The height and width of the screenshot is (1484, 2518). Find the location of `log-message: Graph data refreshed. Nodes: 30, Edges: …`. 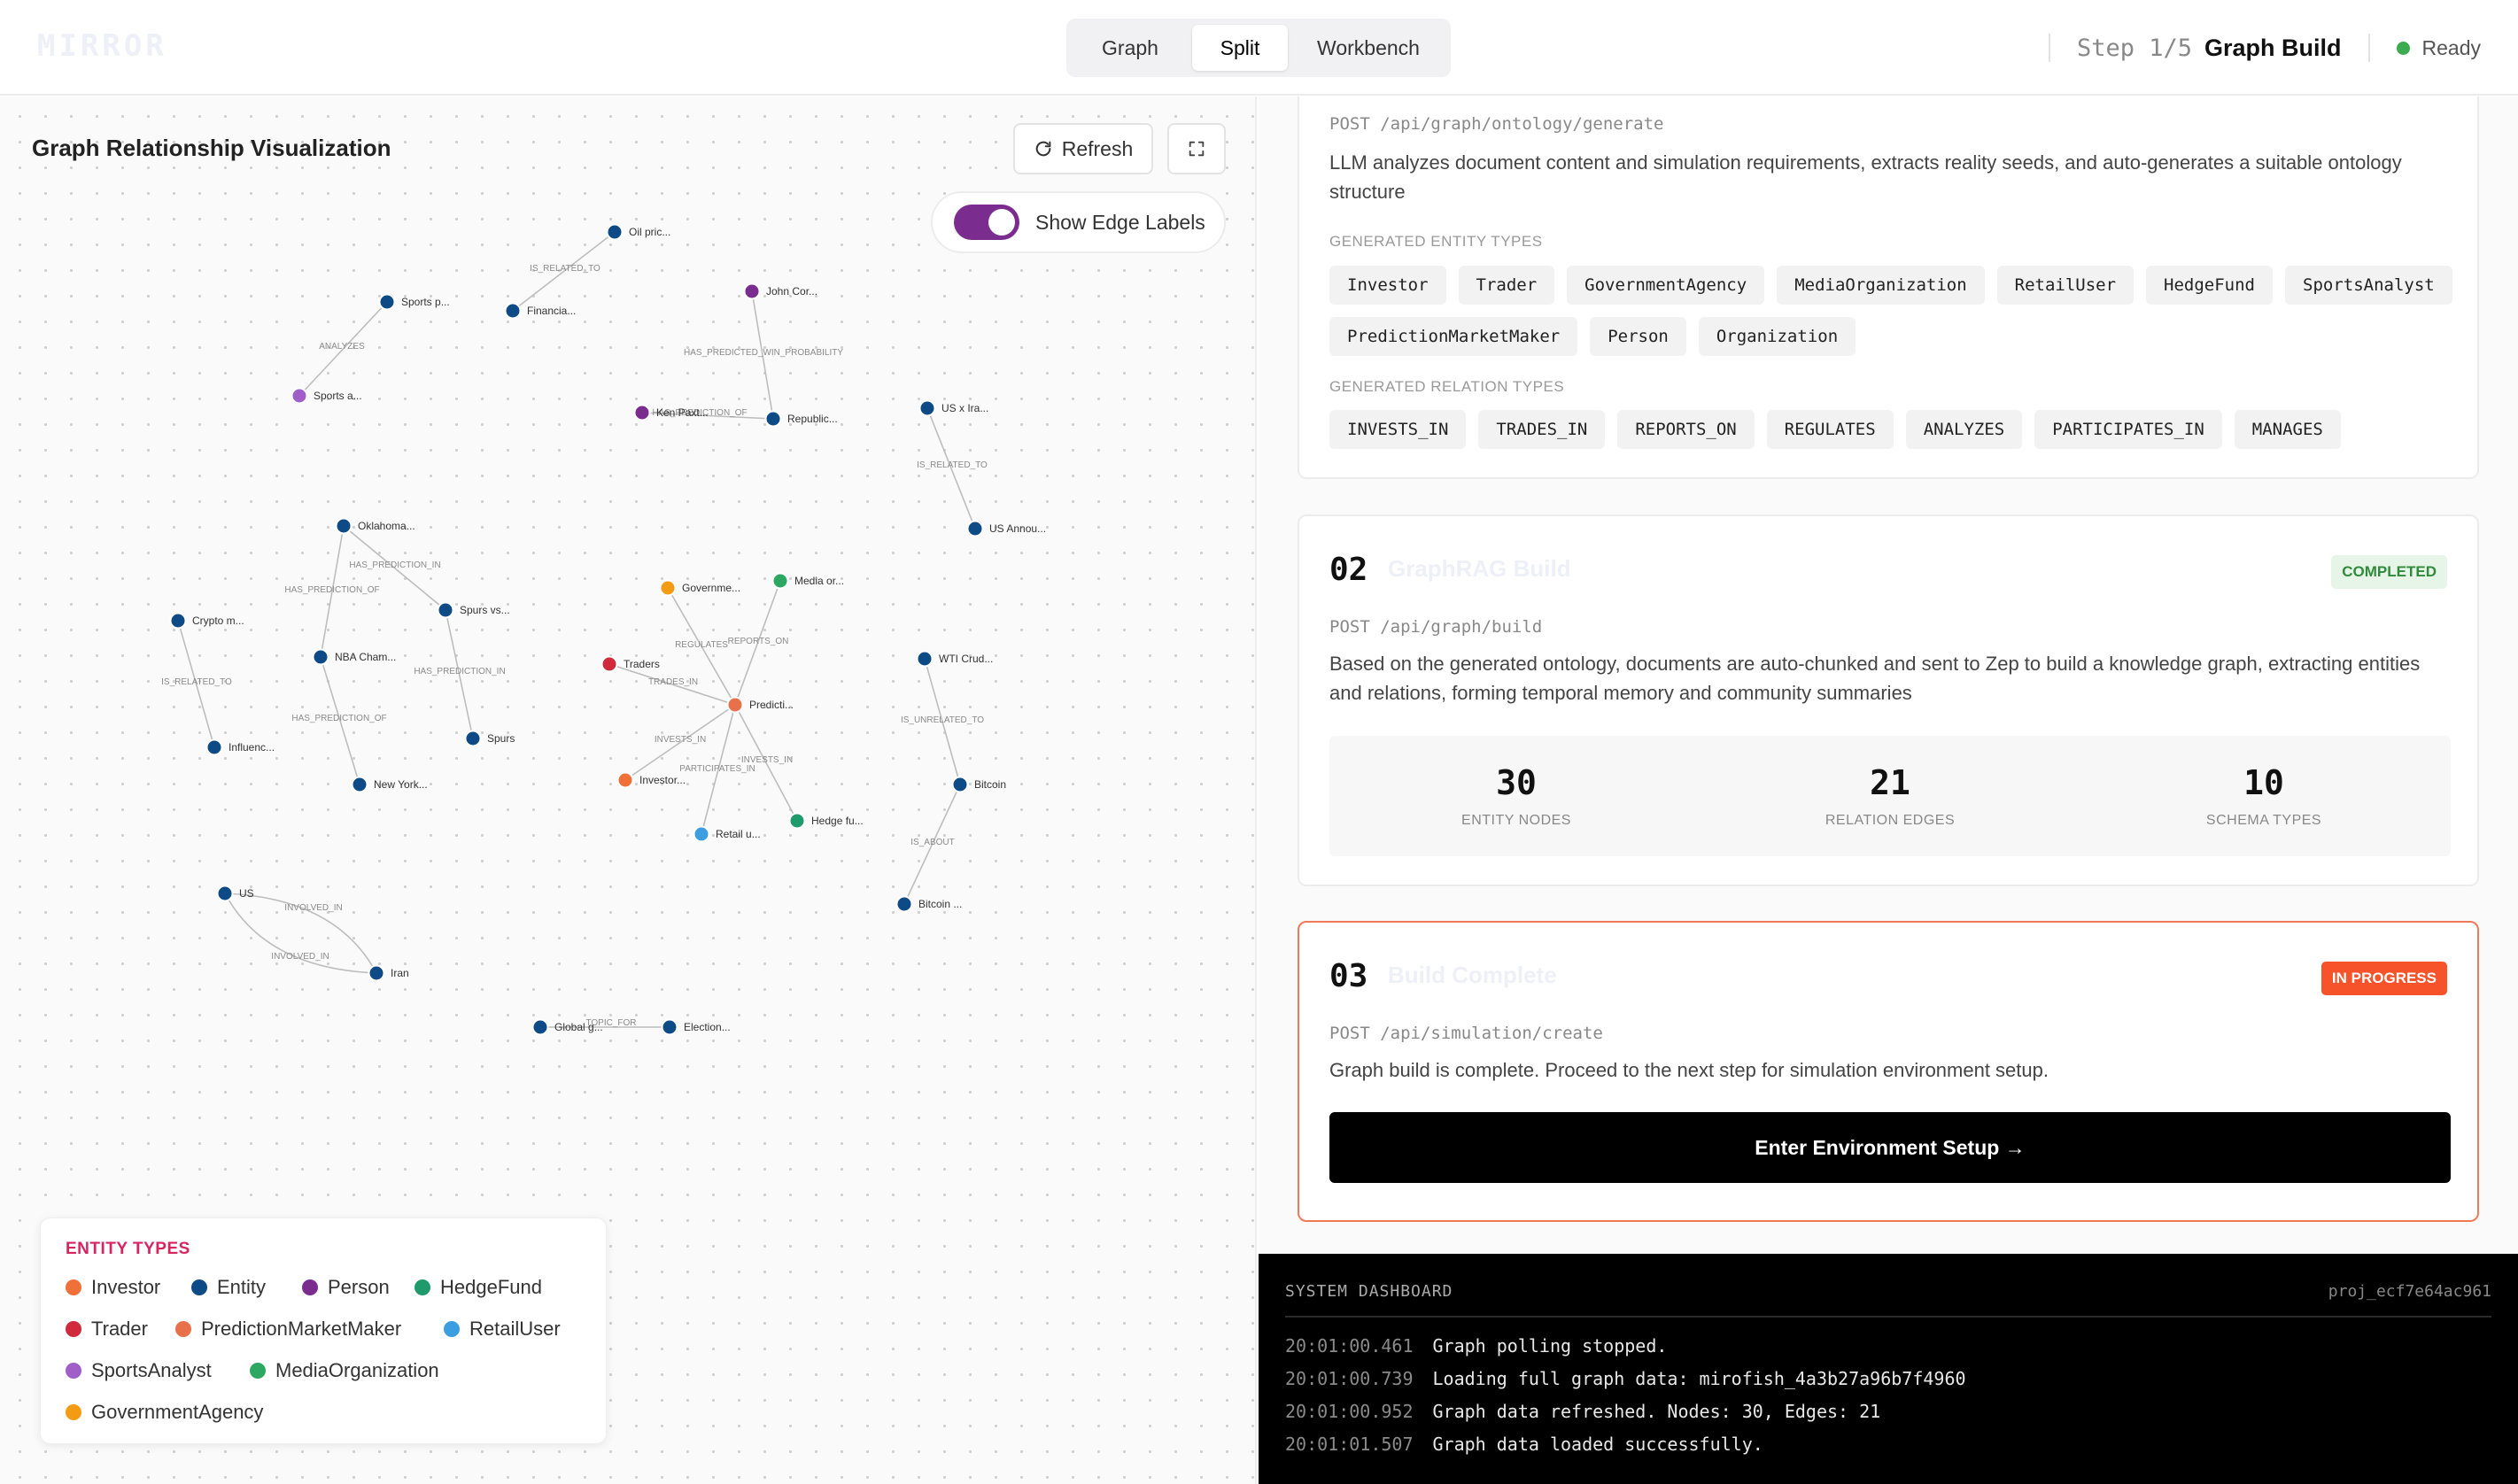

log-message: Graph data refreshed. Nodes: 30, Edges: … is located at coordinates (1656, 1411).